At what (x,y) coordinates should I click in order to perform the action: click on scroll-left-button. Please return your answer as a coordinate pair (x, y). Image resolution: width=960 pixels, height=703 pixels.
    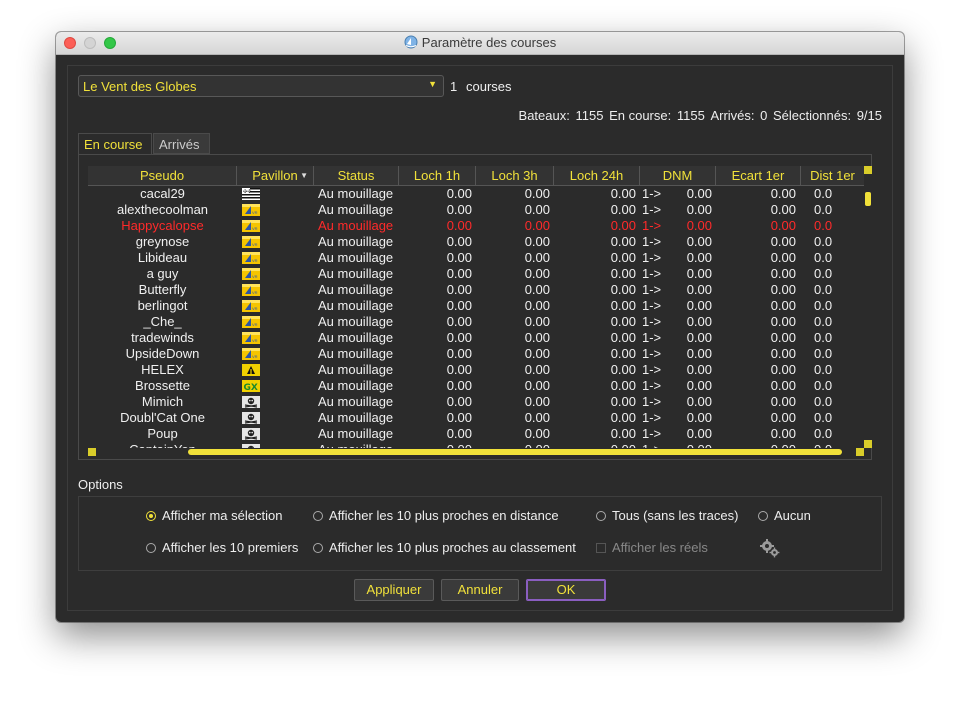
    Looking at the image, I should click on (92, 452).